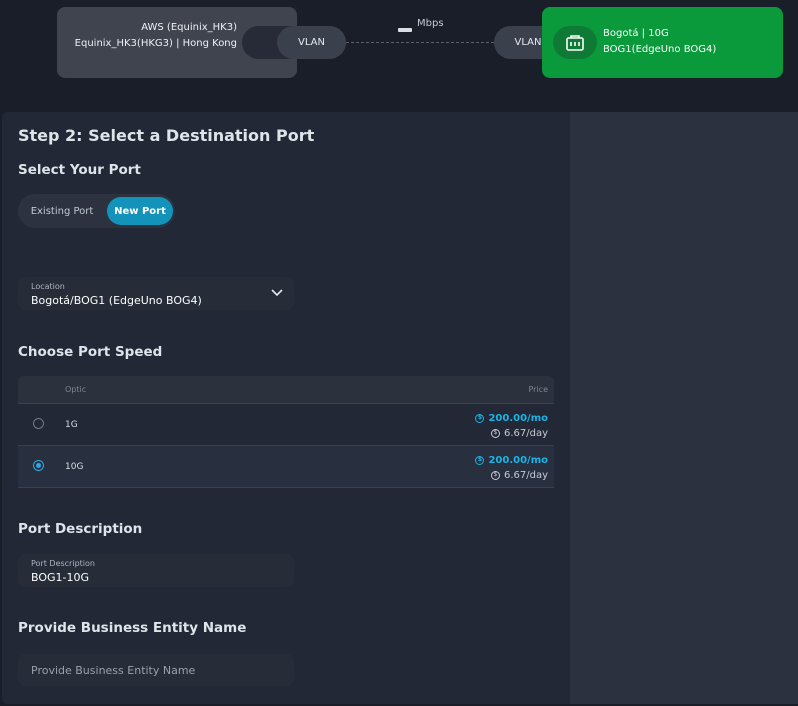 The width and height of the screenshot is (798, 706). Describe the element at coordinates (286, 390) in the screenshot. I see `table-header: Optic Price` at that location.